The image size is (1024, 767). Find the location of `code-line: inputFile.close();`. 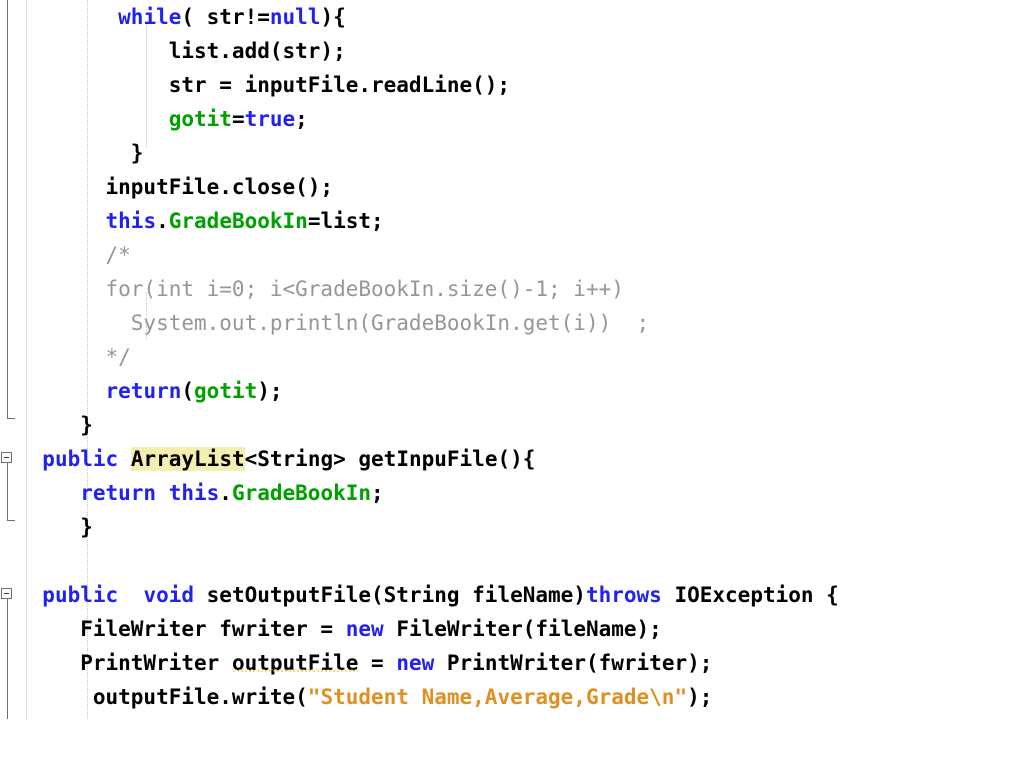

code-line: inputFile.close(); is located at coordinates (512, 187).